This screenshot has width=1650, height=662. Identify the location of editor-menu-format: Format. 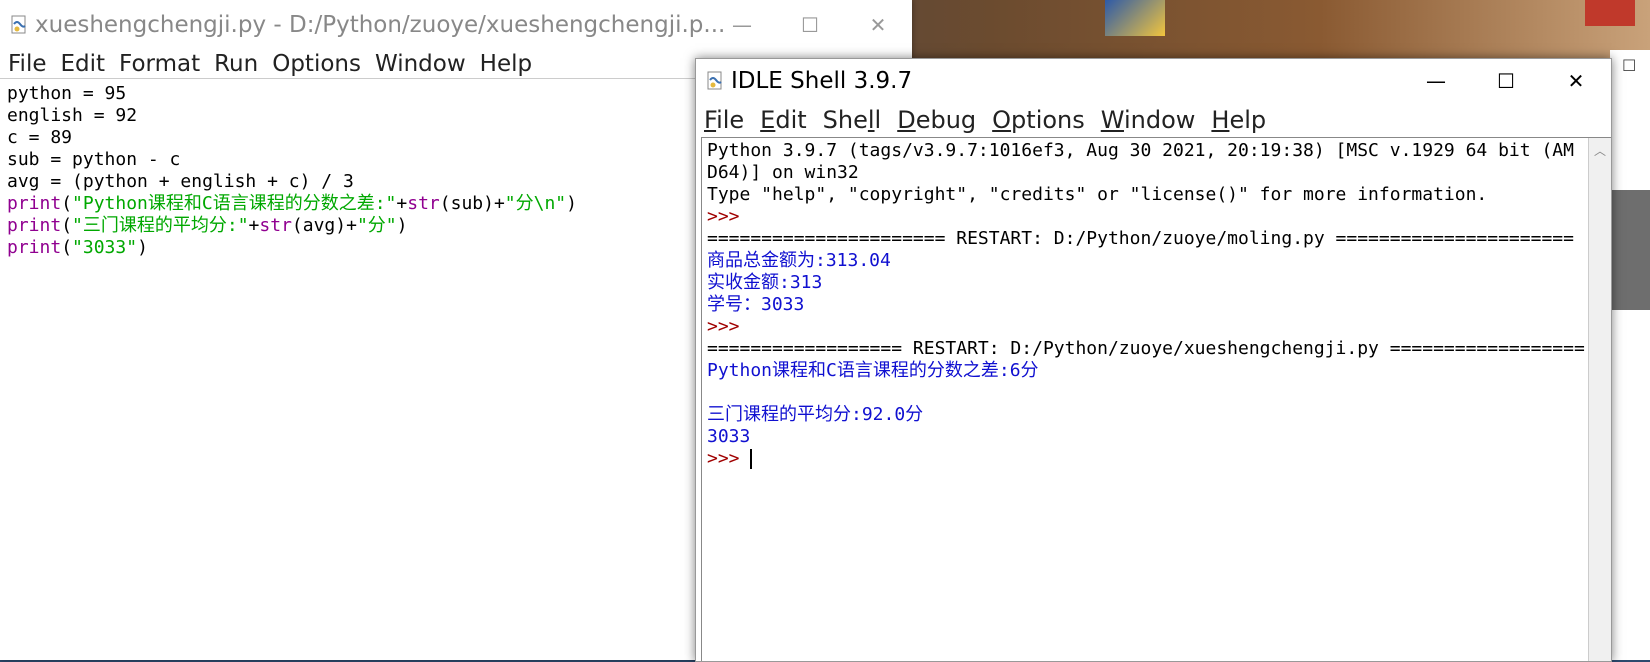
(159, 64).